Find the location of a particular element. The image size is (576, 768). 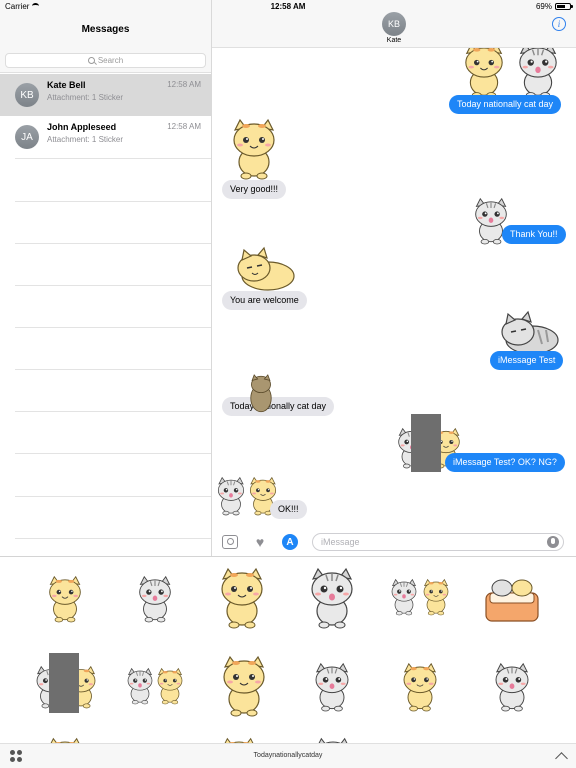

info-icon: i is located at coordinates (559, 24).